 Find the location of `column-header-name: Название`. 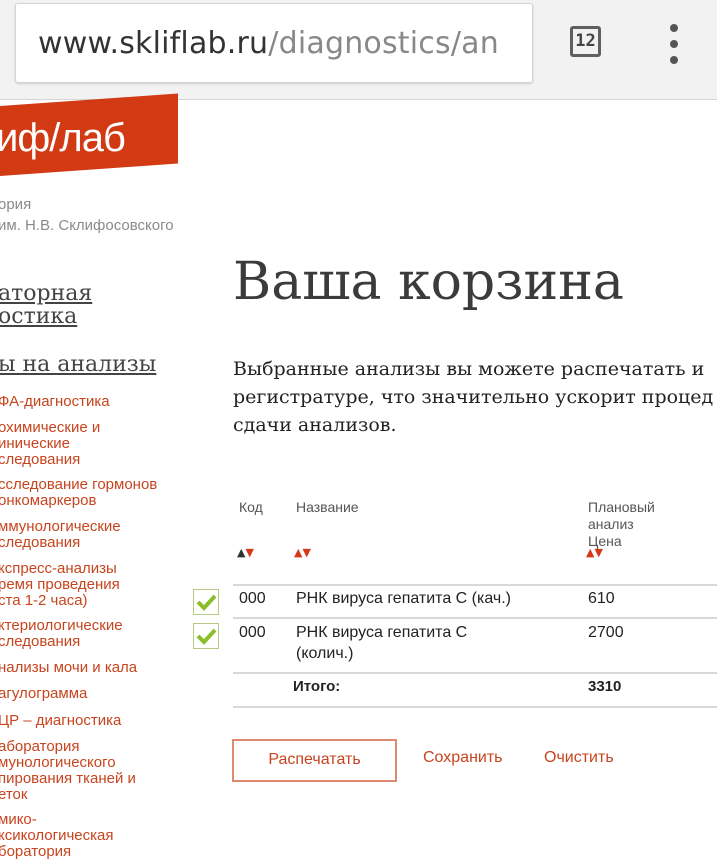

column-header-name: Название is located at coordinates (327, 507).